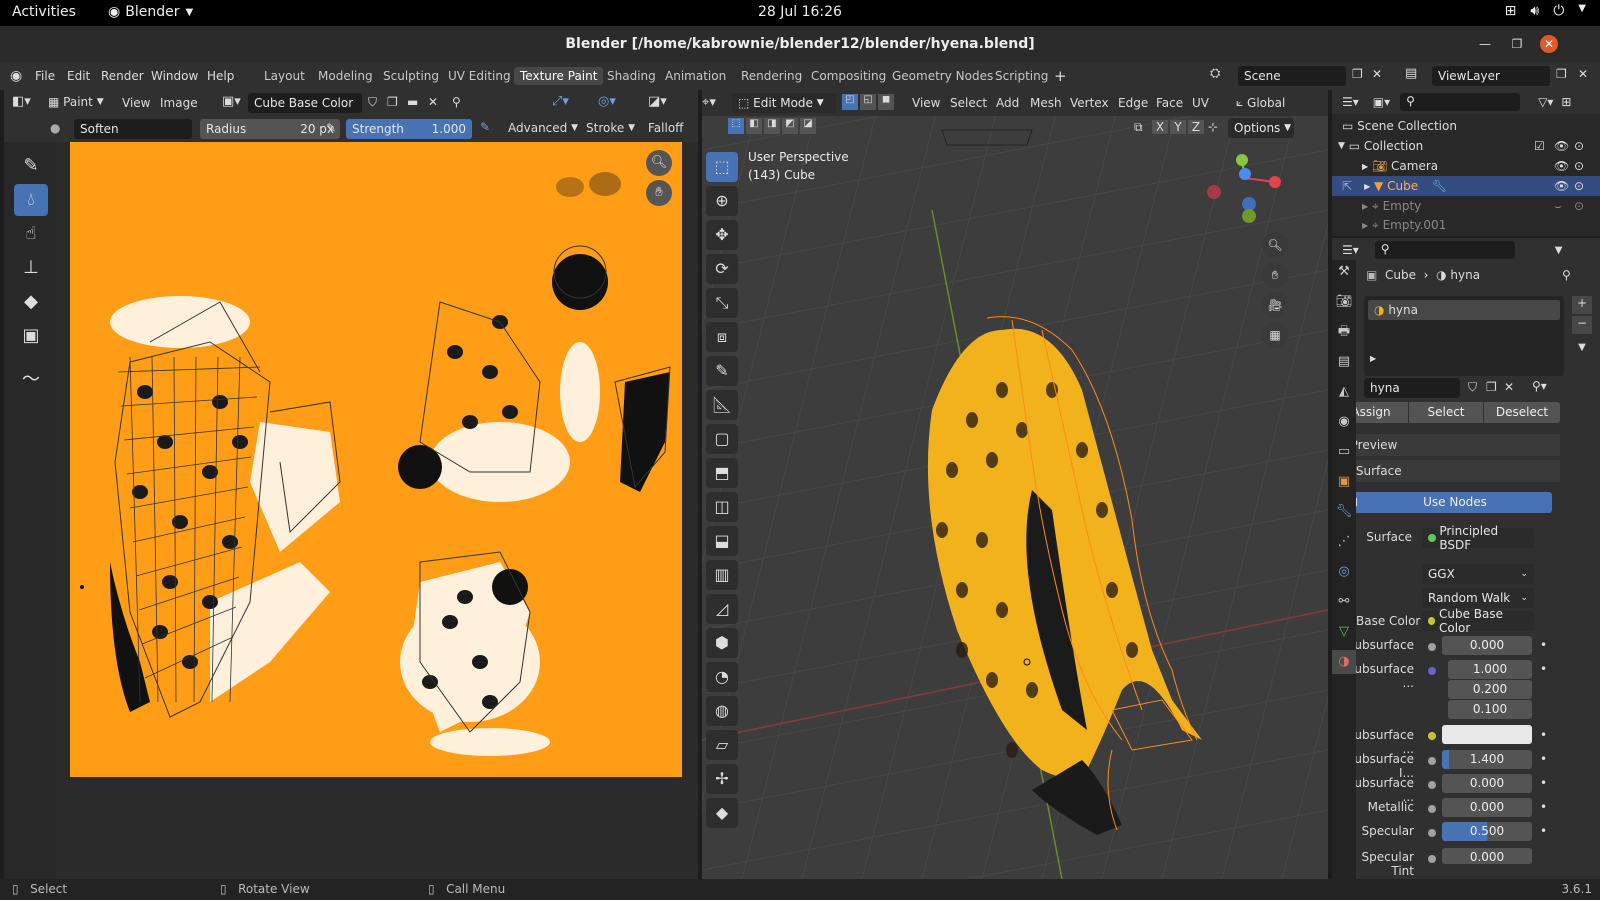 The image size is (1600, 900). I want to click on camera-icon: ⊙, so click(1579, 146).